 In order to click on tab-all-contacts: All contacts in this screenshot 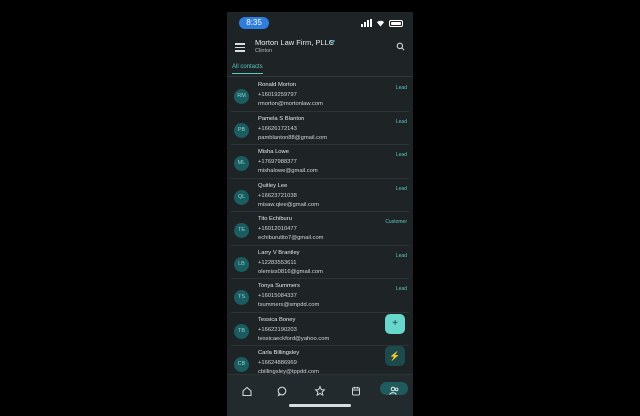, I will do `click(247, 69)`.